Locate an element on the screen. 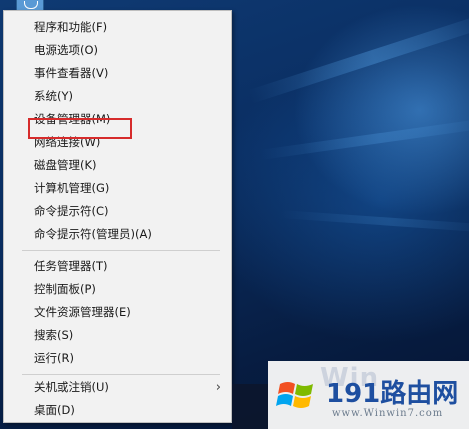 The height and width of the screenshot is (429, 469). menu-item-power-options: 电源选项(O) is located at coordinates (117, 50).